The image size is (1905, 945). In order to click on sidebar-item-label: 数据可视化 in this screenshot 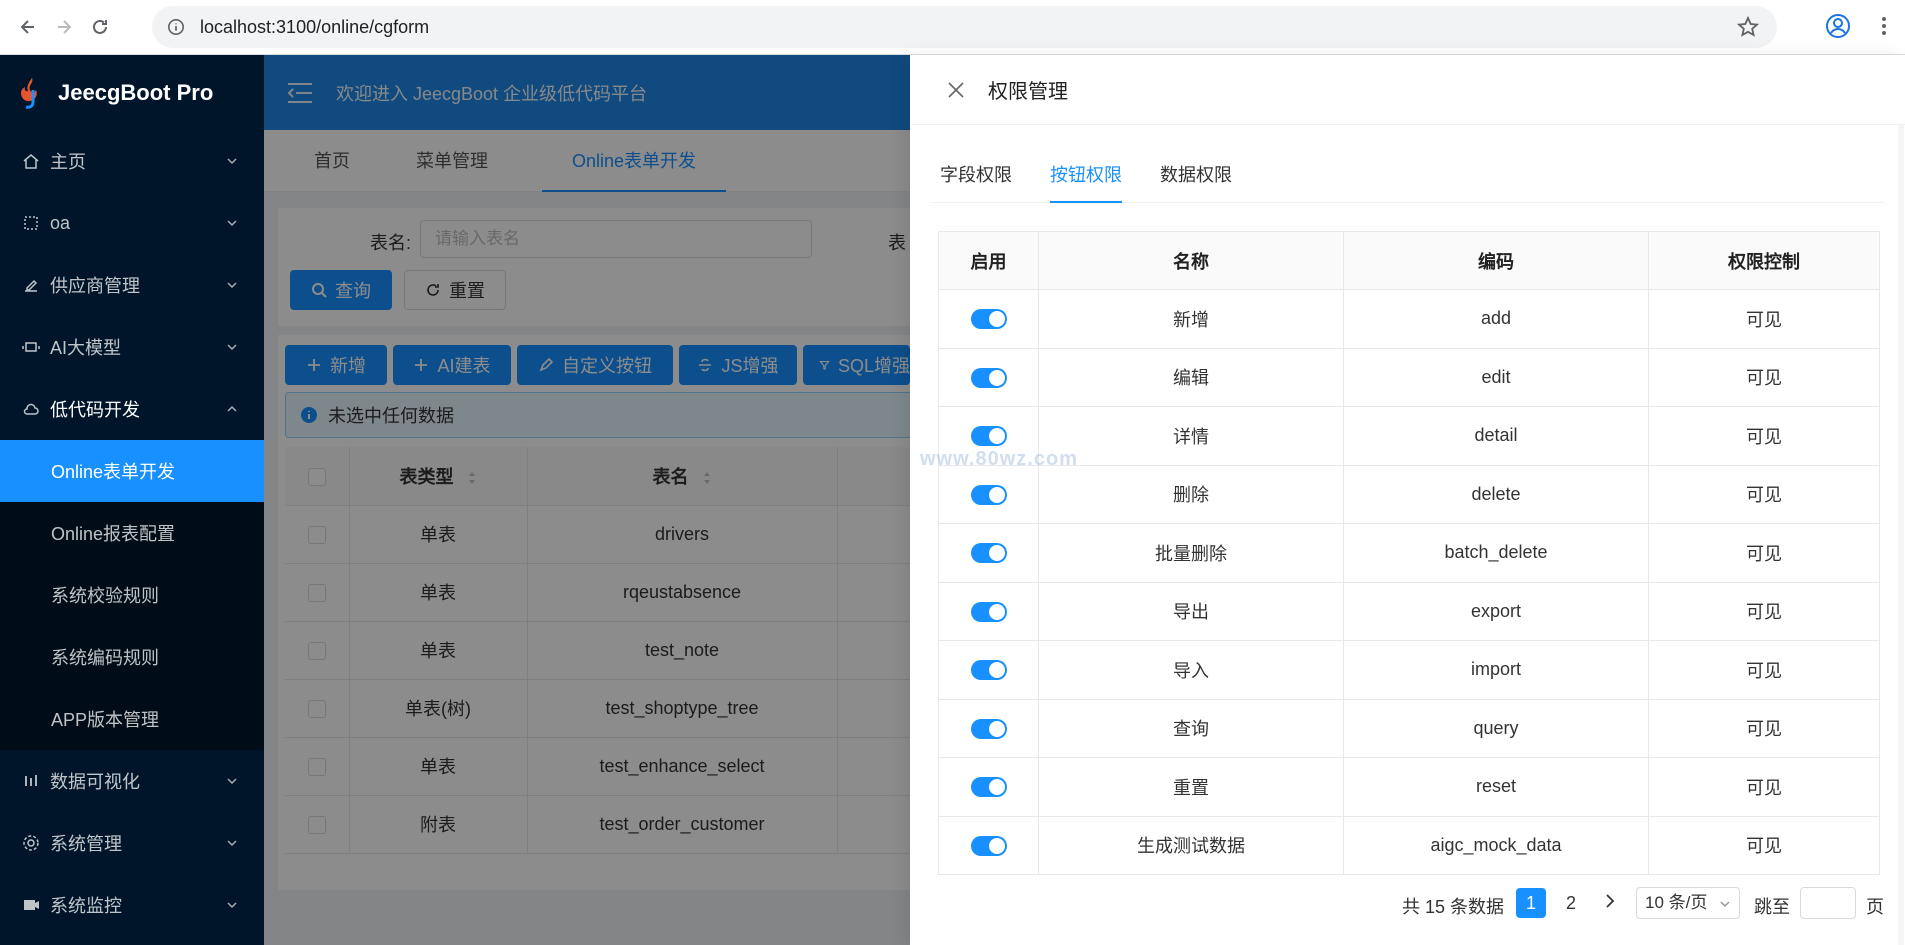, I will do `click(95, 782)`.